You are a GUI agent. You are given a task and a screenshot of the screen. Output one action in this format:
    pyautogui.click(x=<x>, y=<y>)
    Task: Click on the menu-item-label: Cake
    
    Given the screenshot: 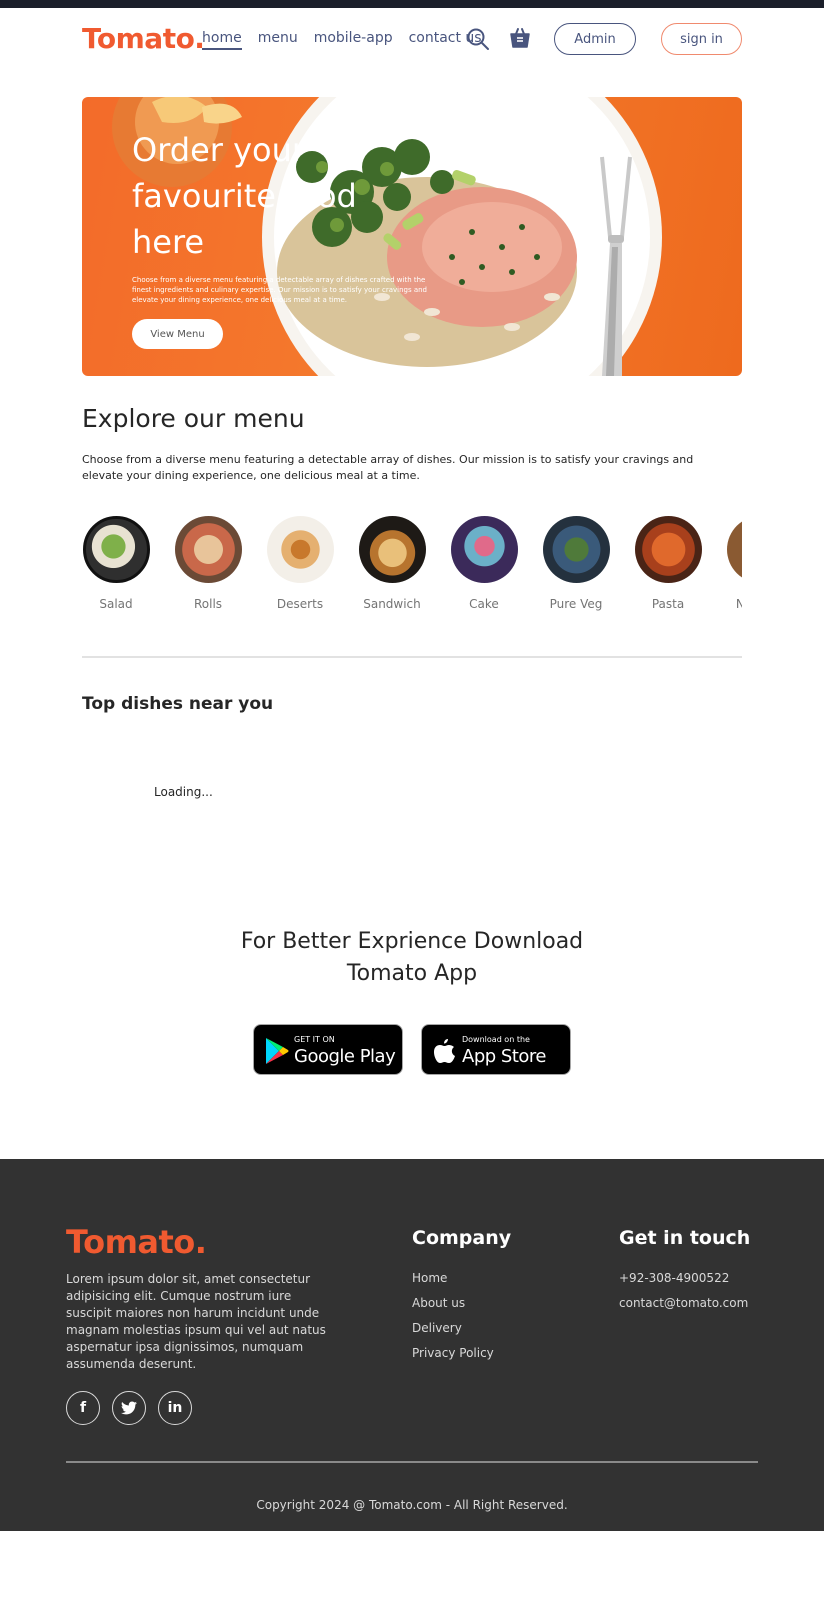 What is the action you would take?
    pyautogui.click(x=484, y=604)
    